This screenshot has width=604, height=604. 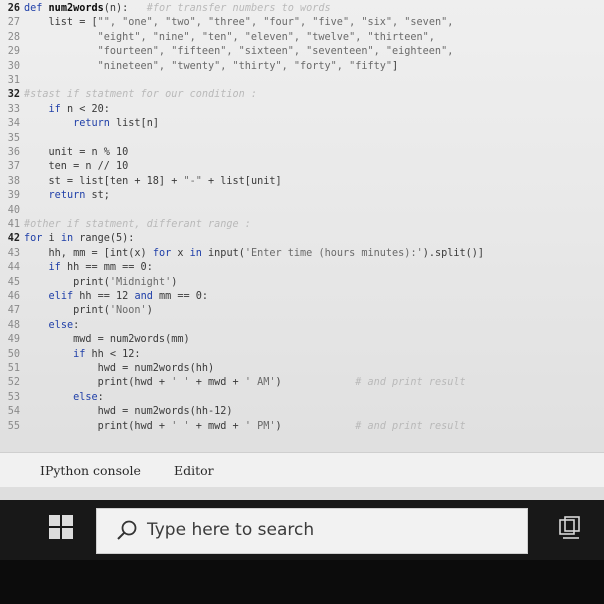 What do you see at coordinates (13, 224) in the screenshot?
I see `line-number: 41` at bounding box center [13, 224].